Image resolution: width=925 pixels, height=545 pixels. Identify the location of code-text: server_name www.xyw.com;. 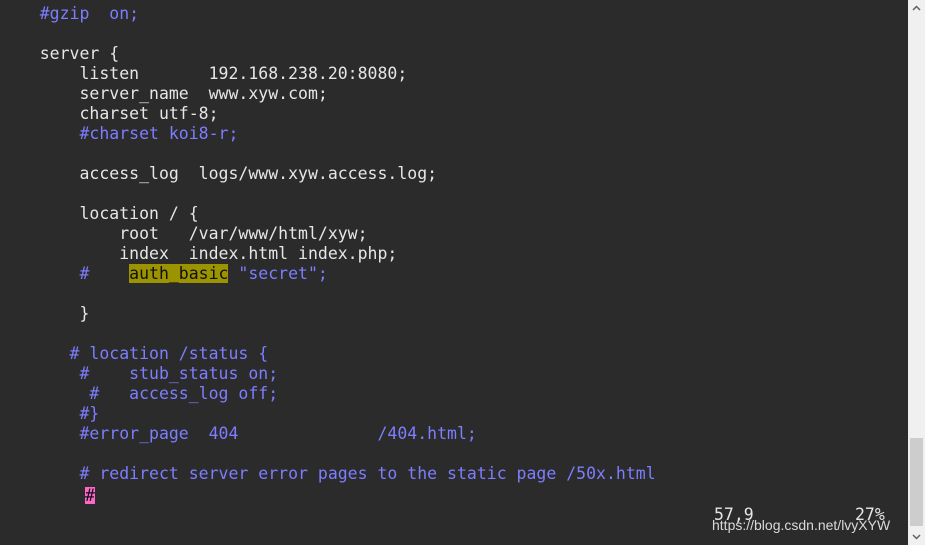
(164, 93).